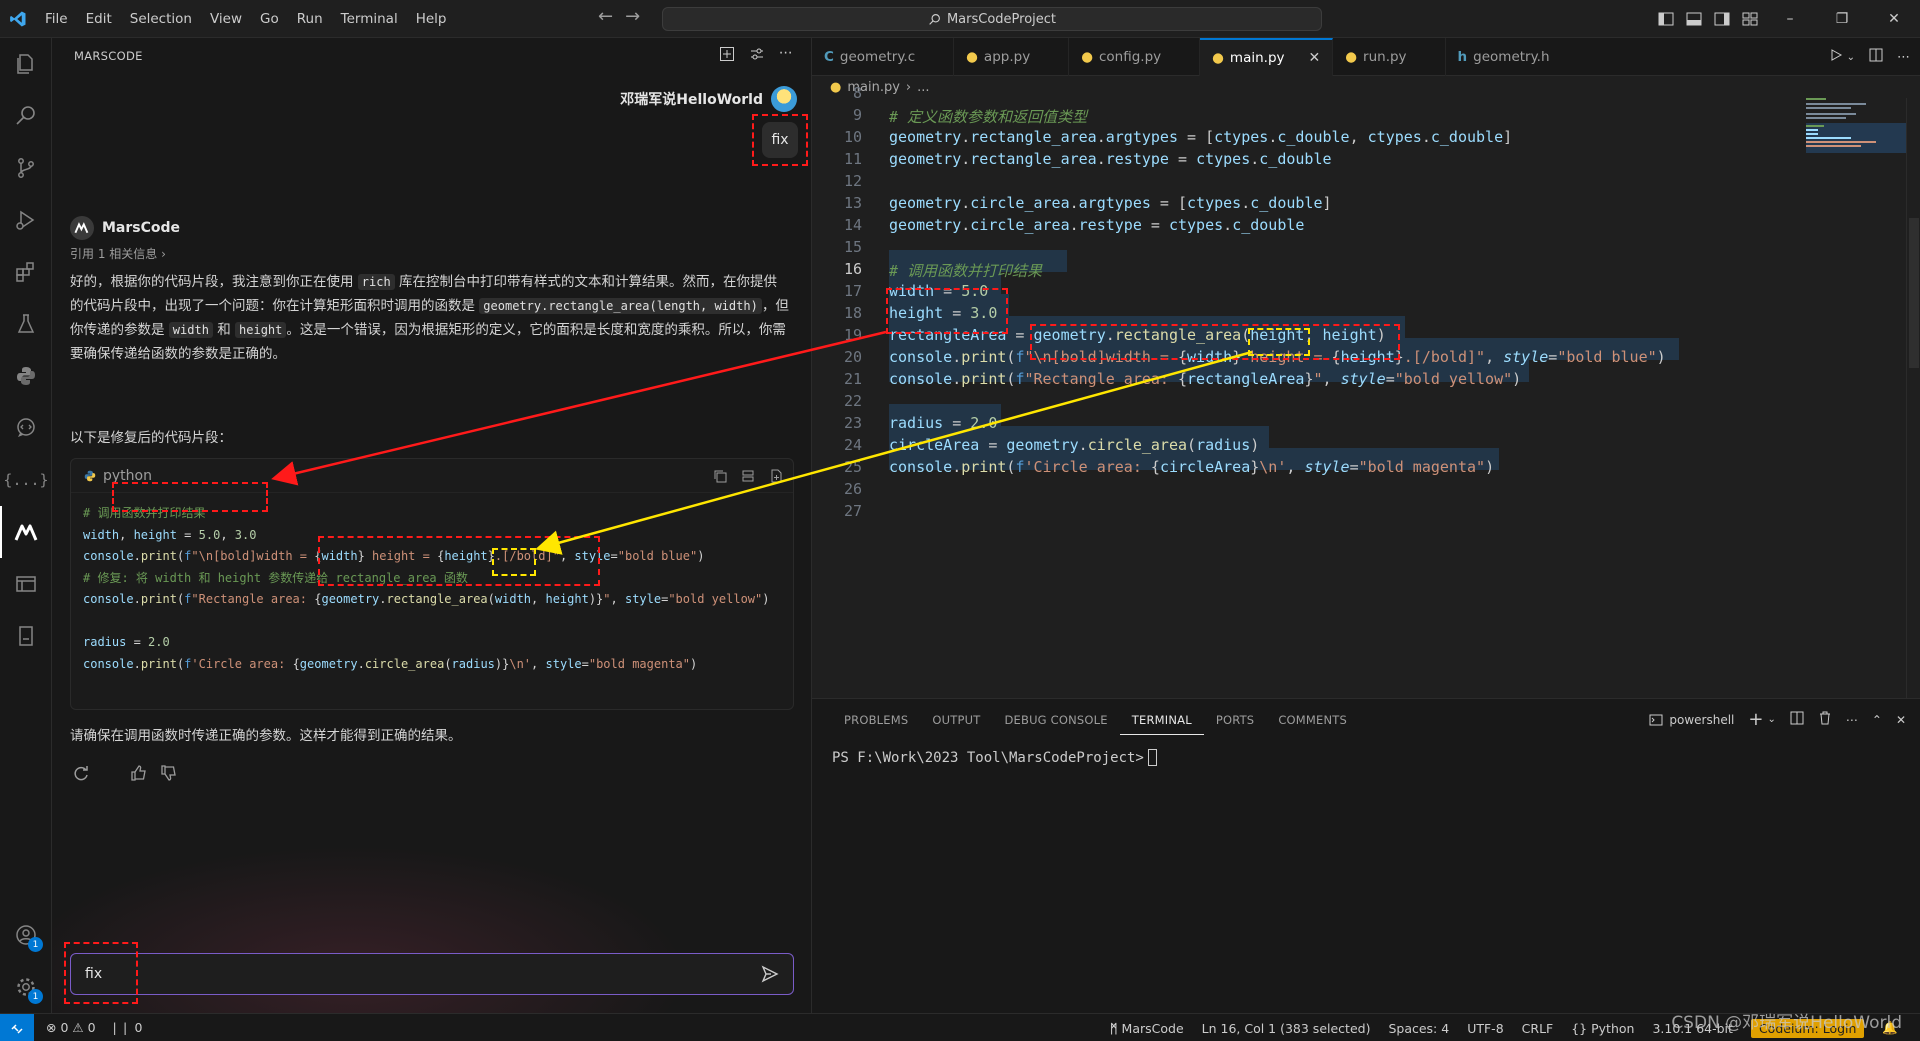 This screenshot has height=1041, width=1920. Describe the element at coordinates (956, 720) in the screenshot. I see `tab-output: OUTPUT` at that location.